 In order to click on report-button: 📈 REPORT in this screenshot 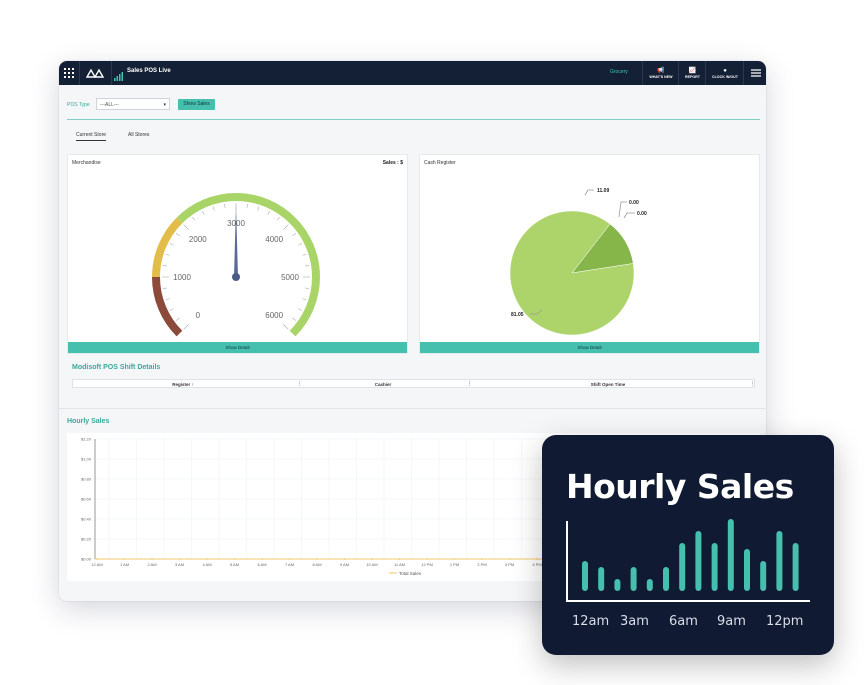, I will do `click(692, 73)`.